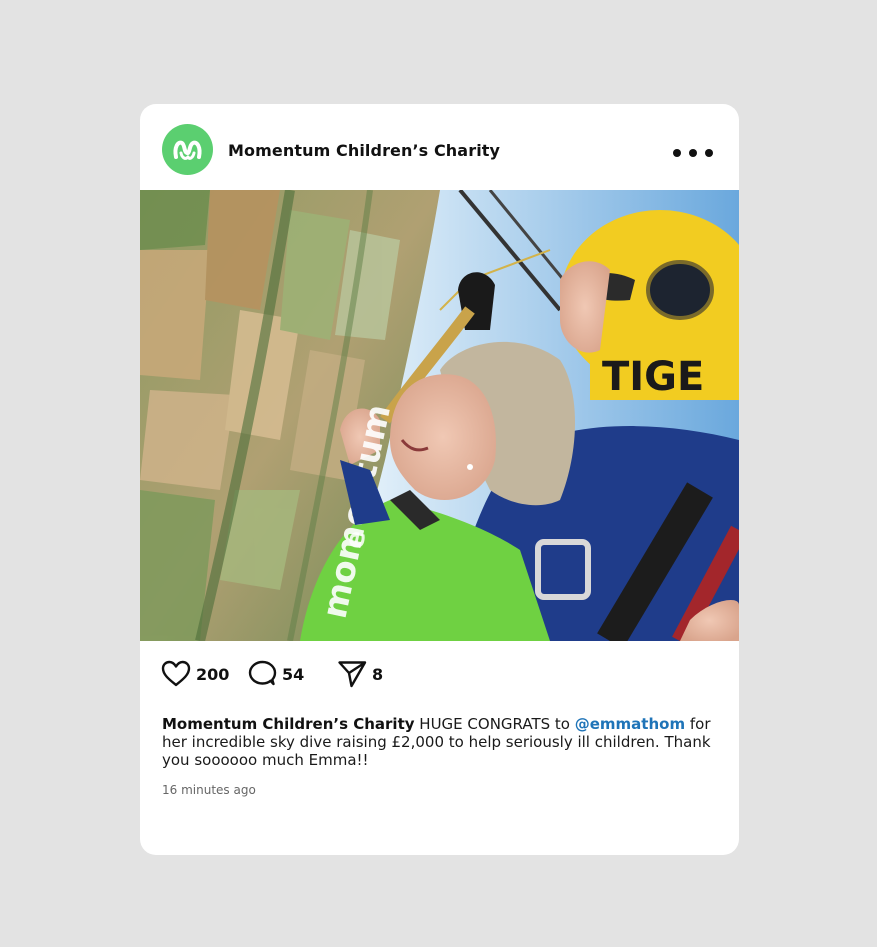 The image size is (877, 947). I want to click on avatar, so click(187, 149).